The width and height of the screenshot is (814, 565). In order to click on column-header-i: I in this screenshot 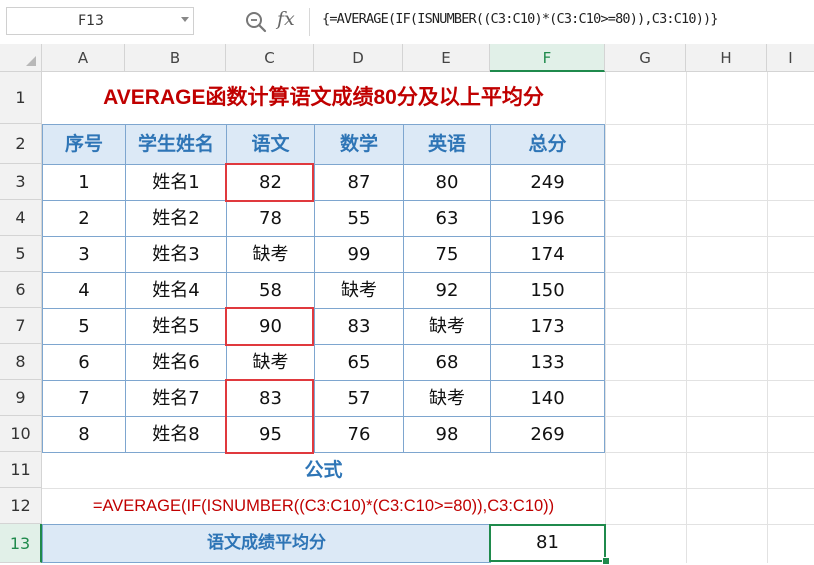, I will do `click(790, 58)`.